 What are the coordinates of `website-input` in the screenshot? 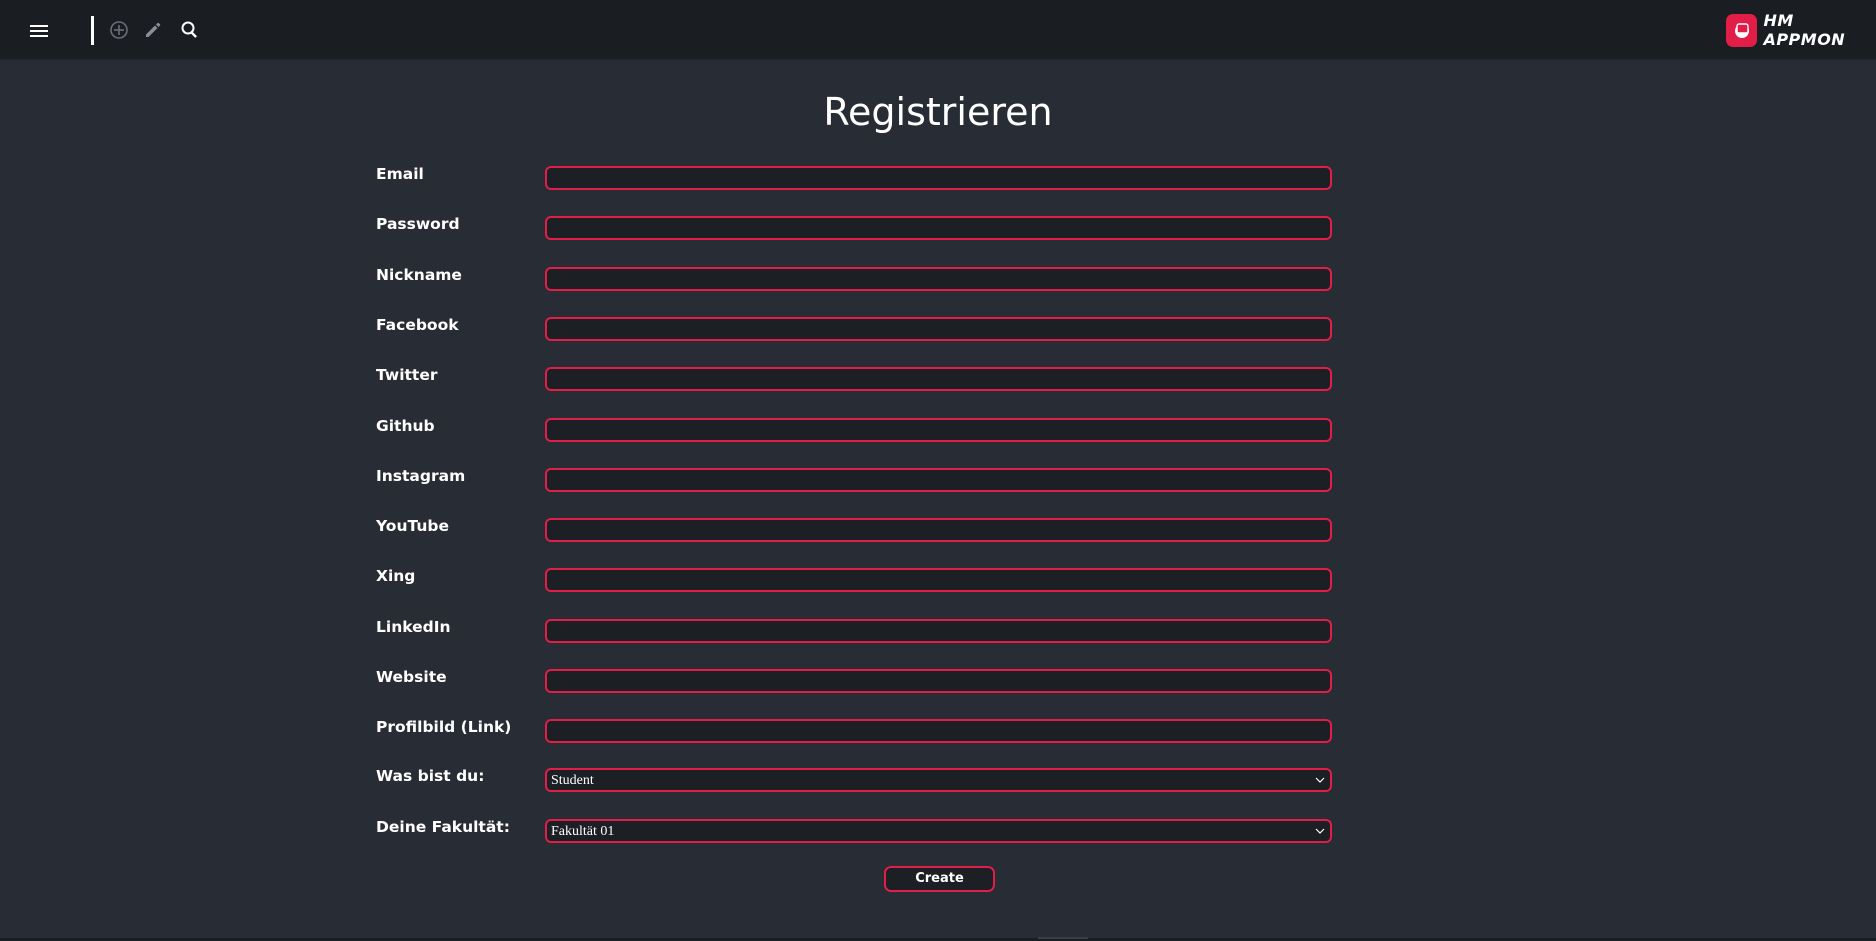 It's located at (938, 681).